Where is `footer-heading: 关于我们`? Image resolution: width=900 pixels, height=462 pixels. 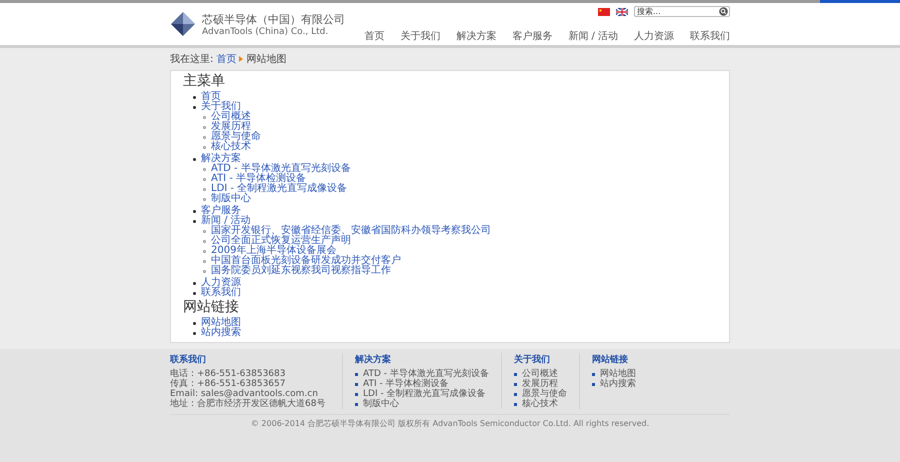 footer-heading: 关于我们 is located at coordinates (532, 359).